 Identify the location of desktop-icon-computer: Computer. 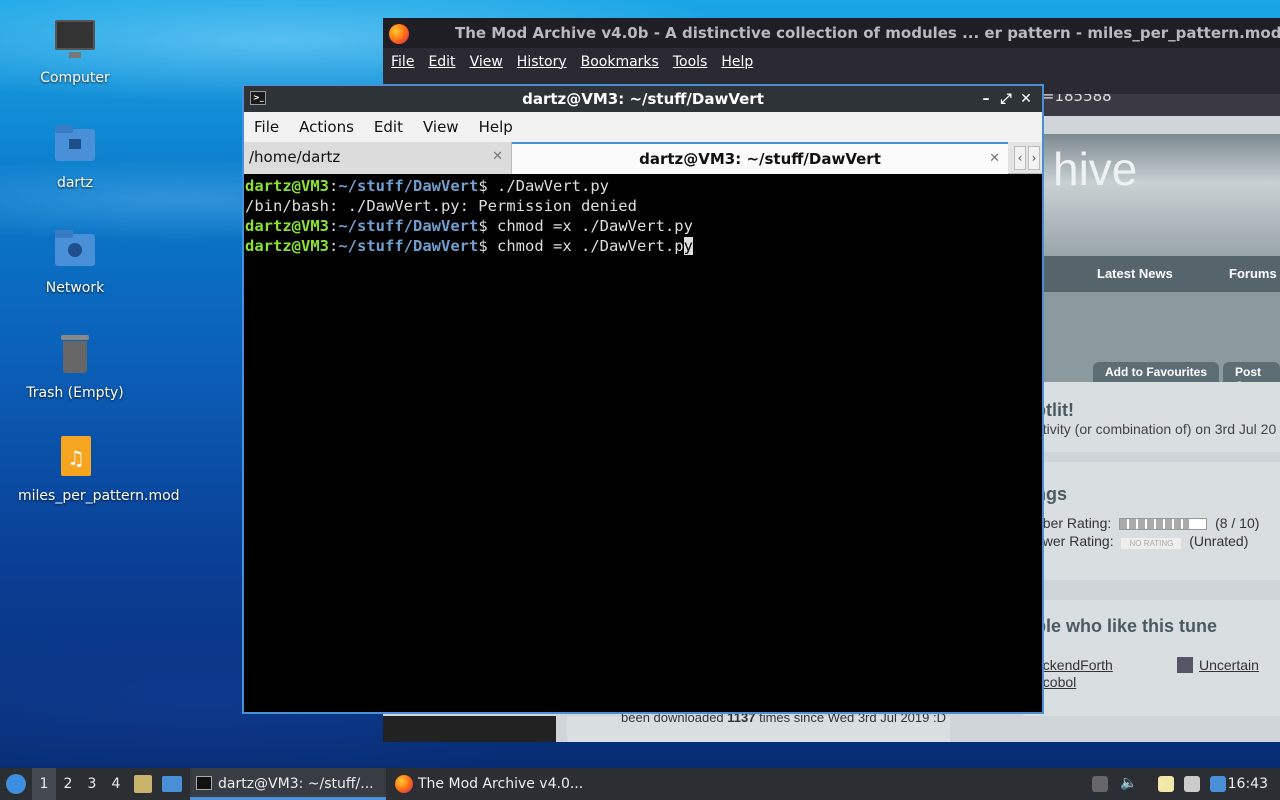
(75, 52).